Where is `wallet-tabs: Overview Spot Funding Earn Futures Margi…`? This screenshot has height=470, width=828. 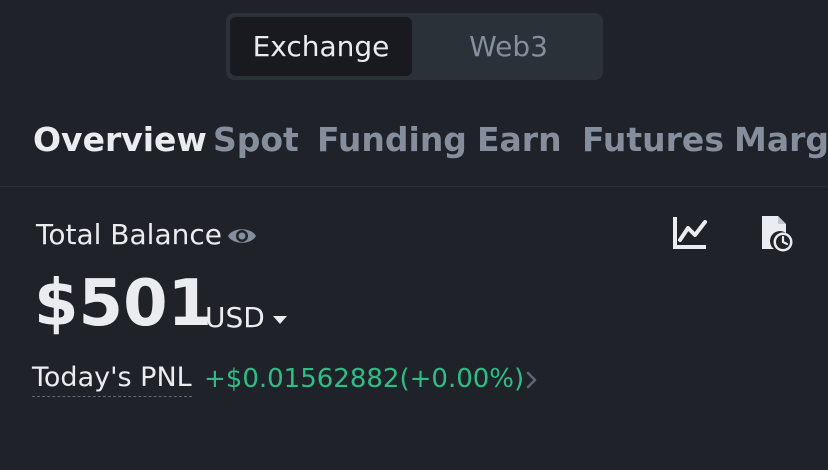
wallet-tabs: Overview Spot Funding Earn Futures Margi… is located at coordinates (414, 143).